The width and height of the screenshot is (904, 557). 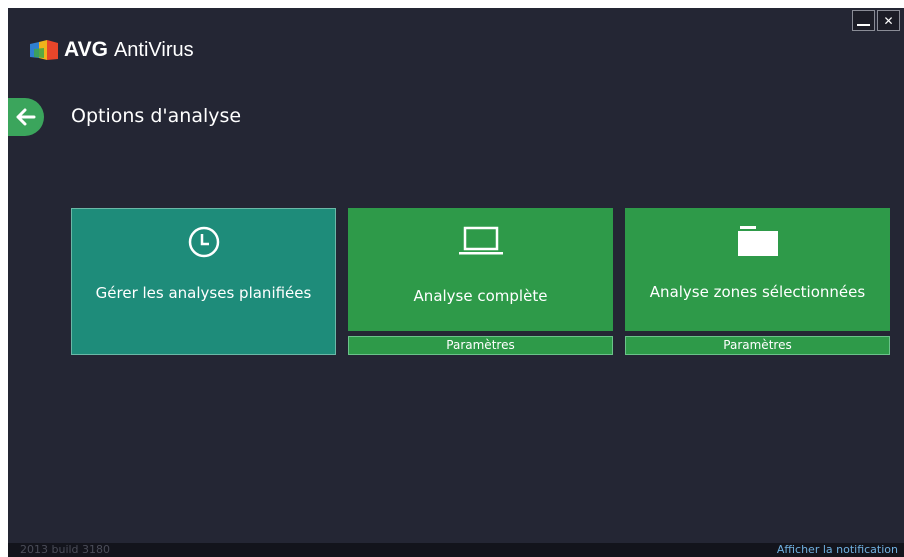 I want to click on close-icon: ✕, so click(x=888, y=20).